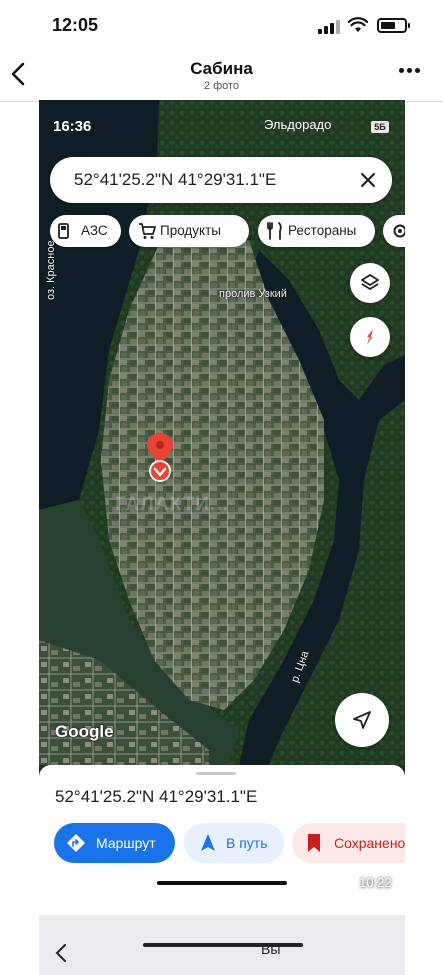 Image resolution: width=443 pixels, height=975 pixels. I want to click on back-icon, so click(60, 953).